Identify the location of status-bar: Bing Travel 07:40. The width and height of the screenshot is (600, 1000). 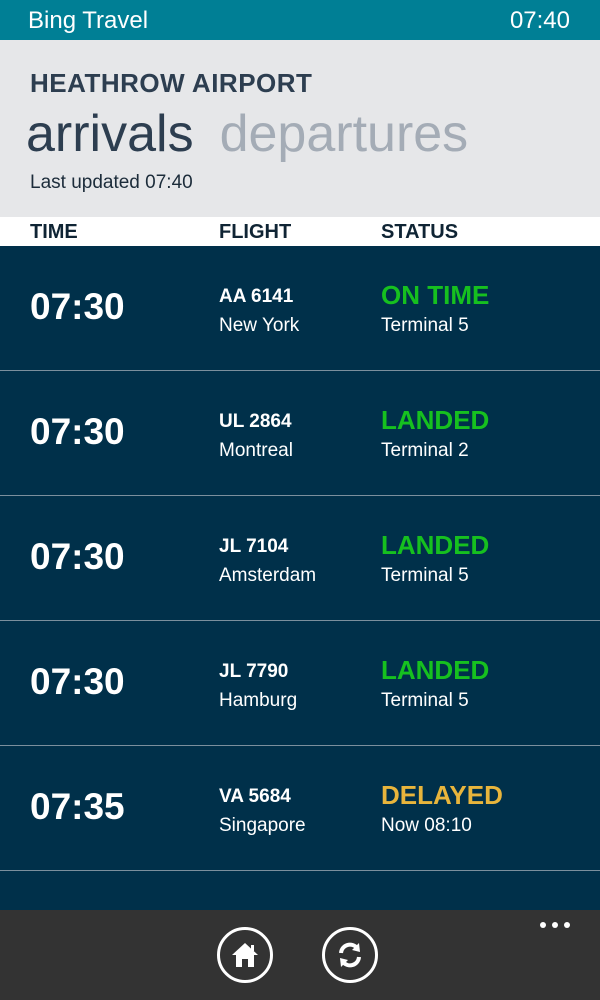
(300, 20).